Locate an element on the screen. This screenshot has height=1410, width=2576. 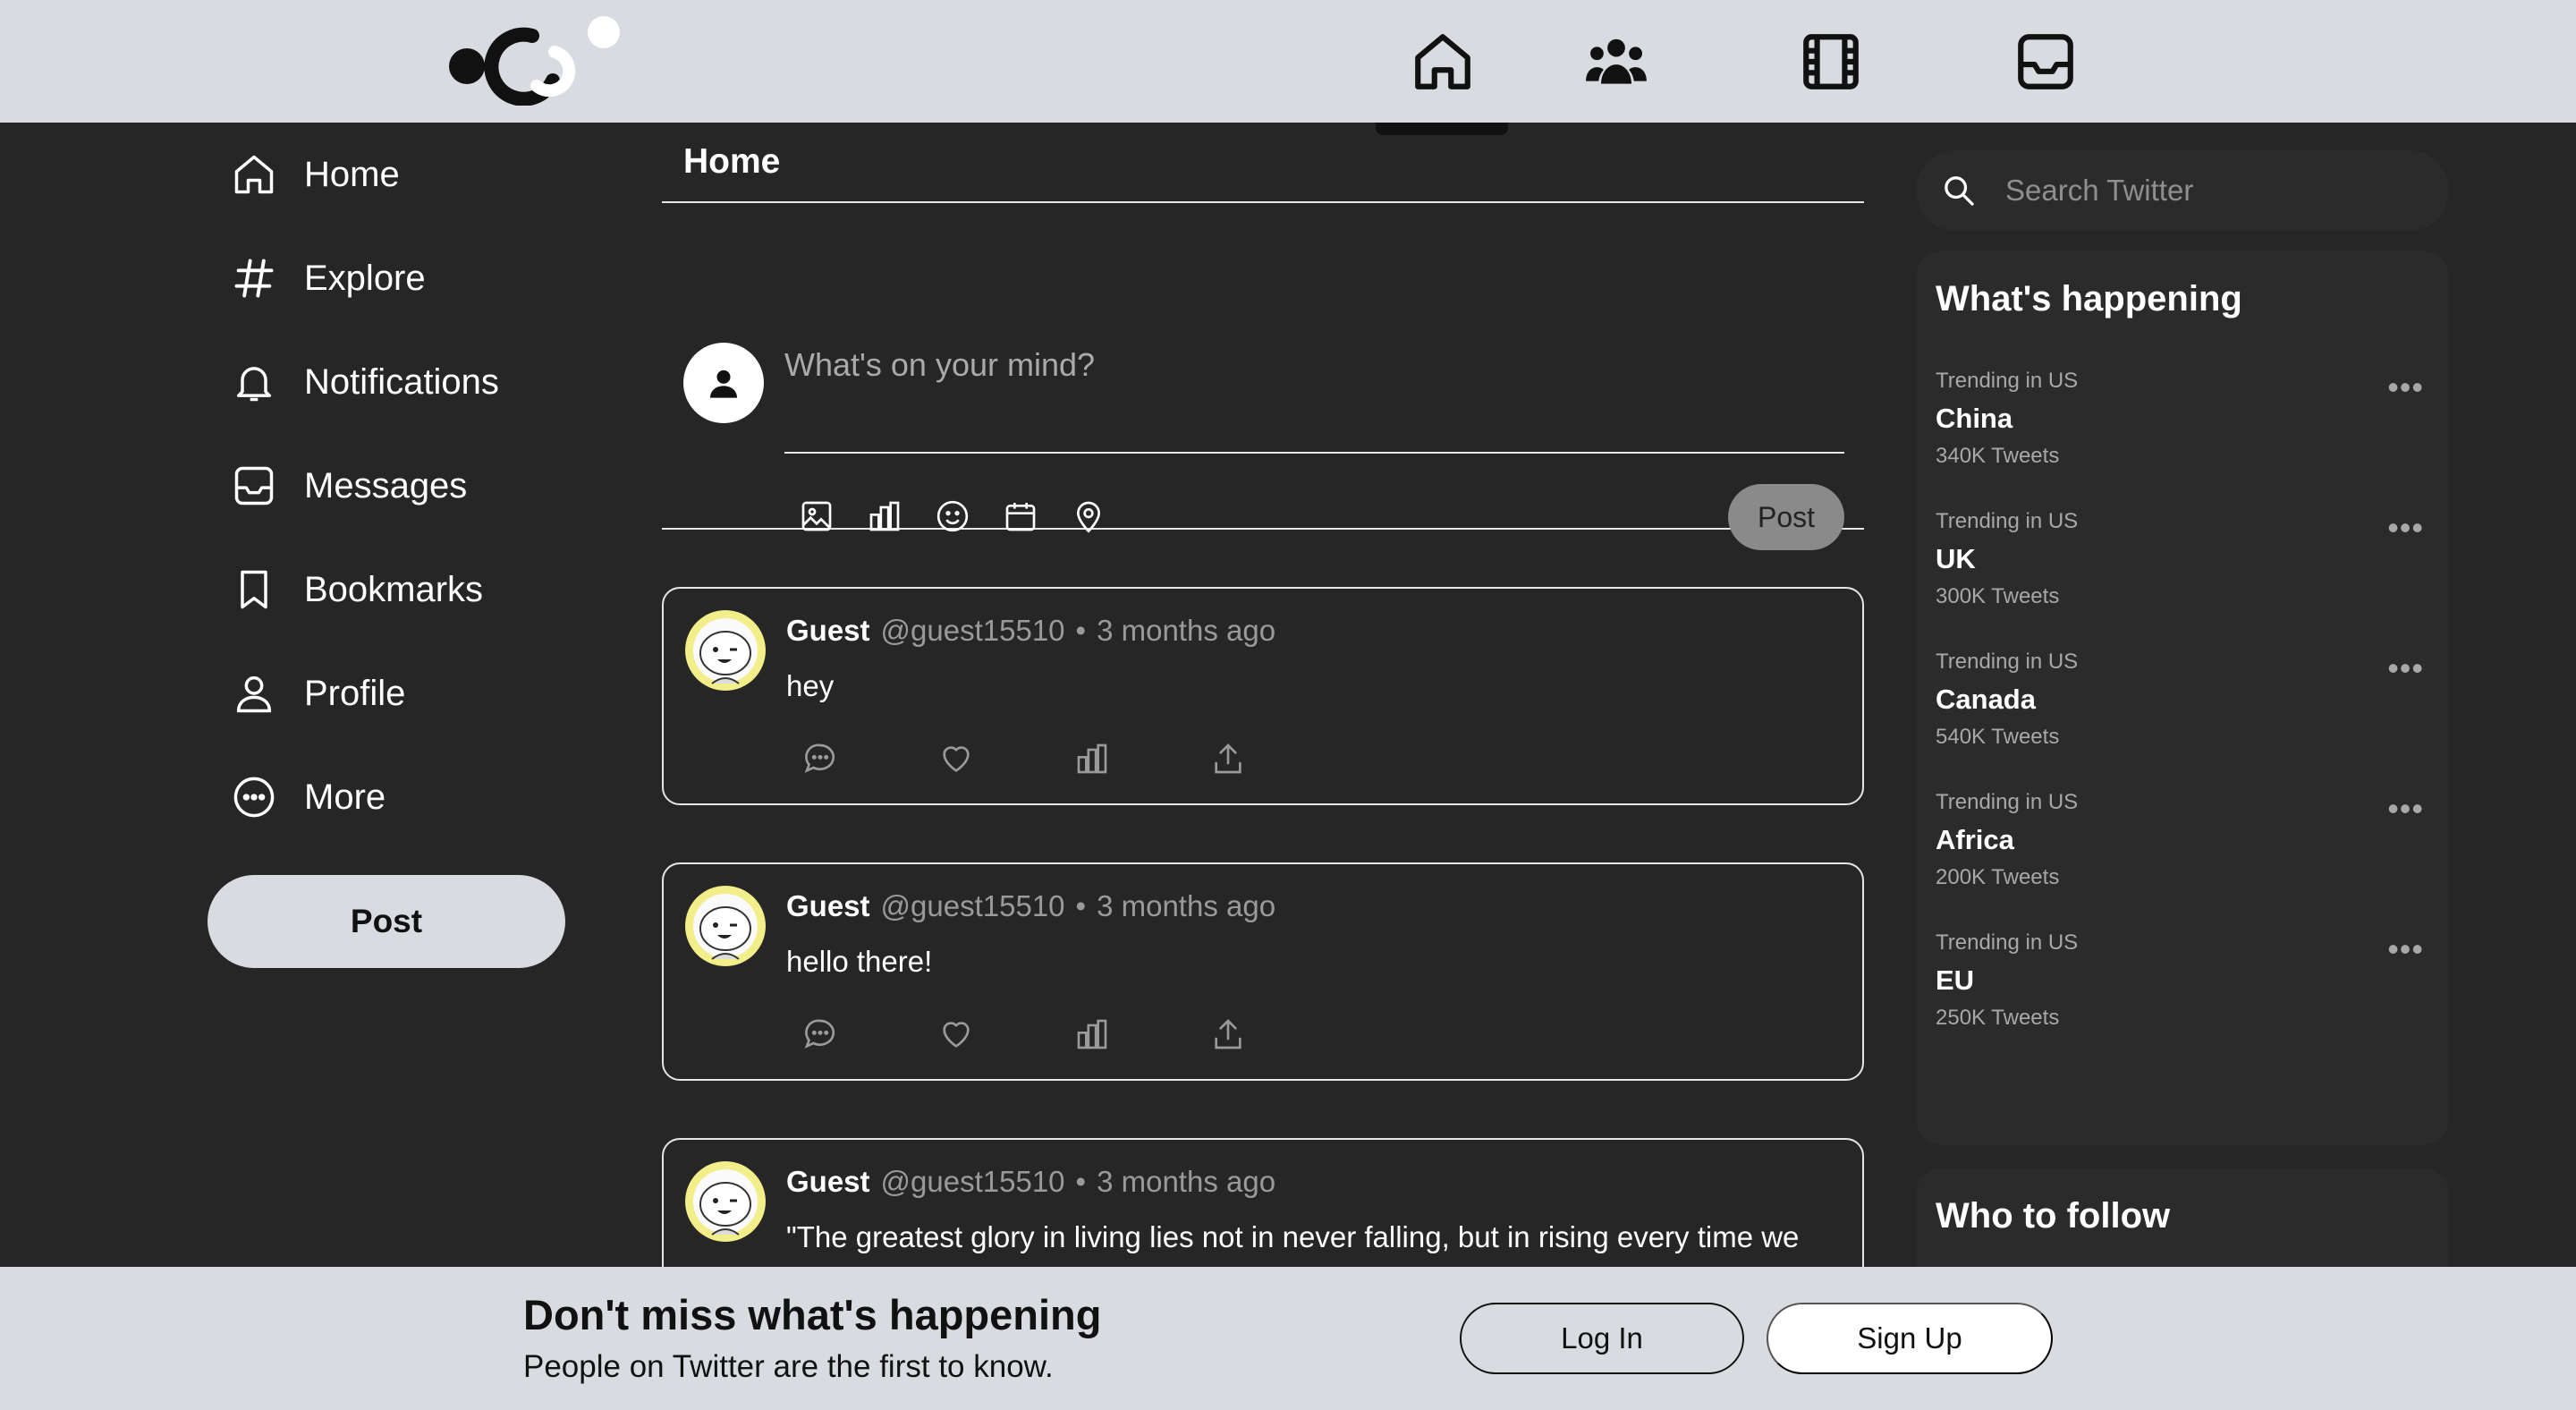
film-icon is located at coordinates (1831, 61).